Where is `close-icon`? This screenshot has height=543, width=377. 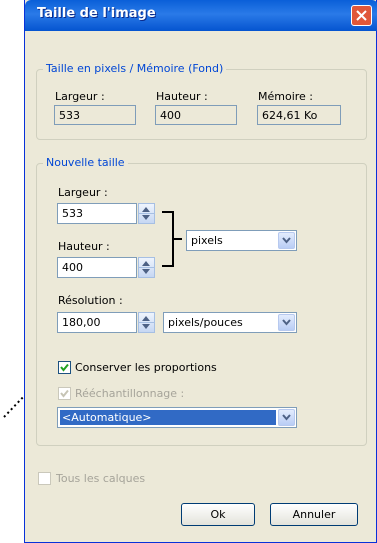 close-icon is located at coordinates (361, 15).